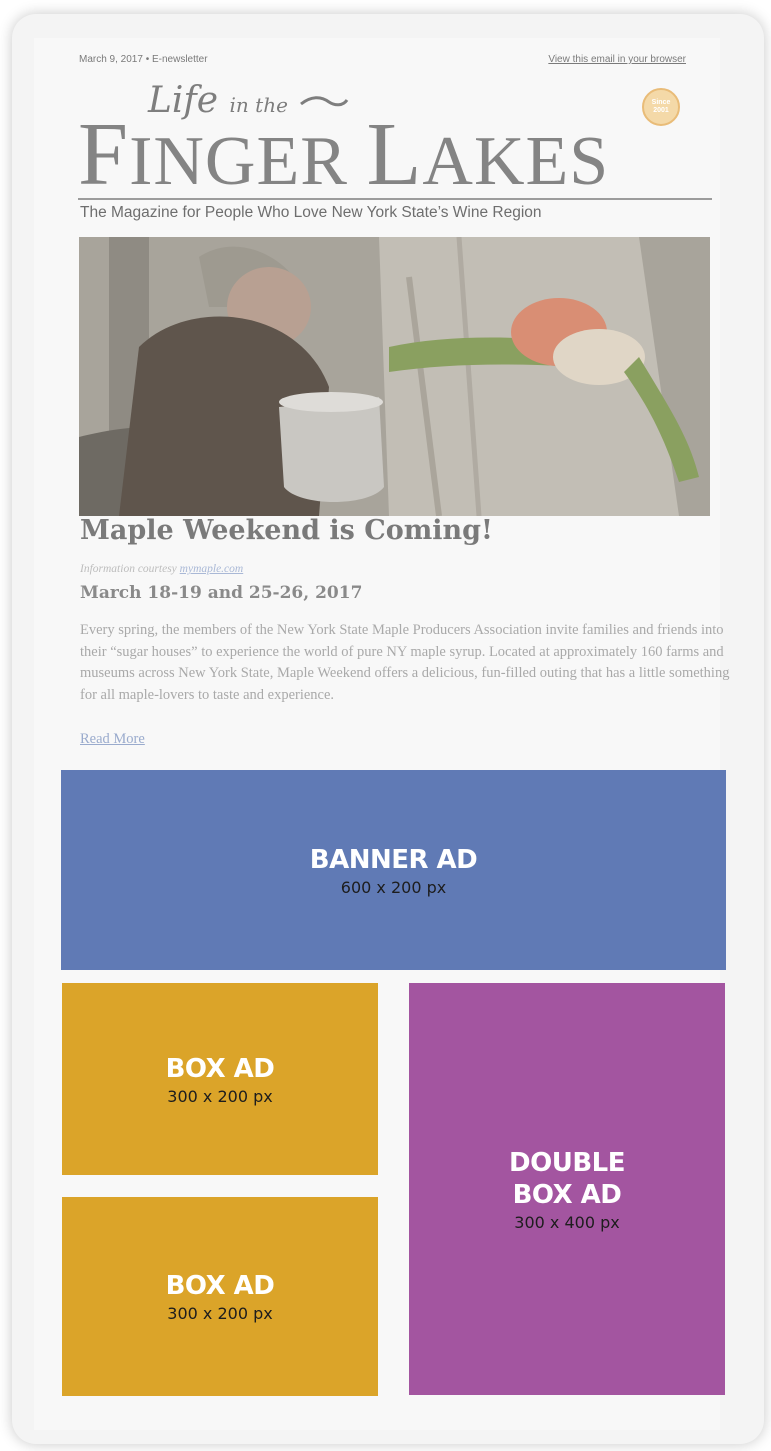 The width and height of the screenshot is (771, 1451). What do you see at coordinates (393, 859) in the screenshot?
I see `banner-ad-title: BANNER AD` at bounding box center [393, 859].